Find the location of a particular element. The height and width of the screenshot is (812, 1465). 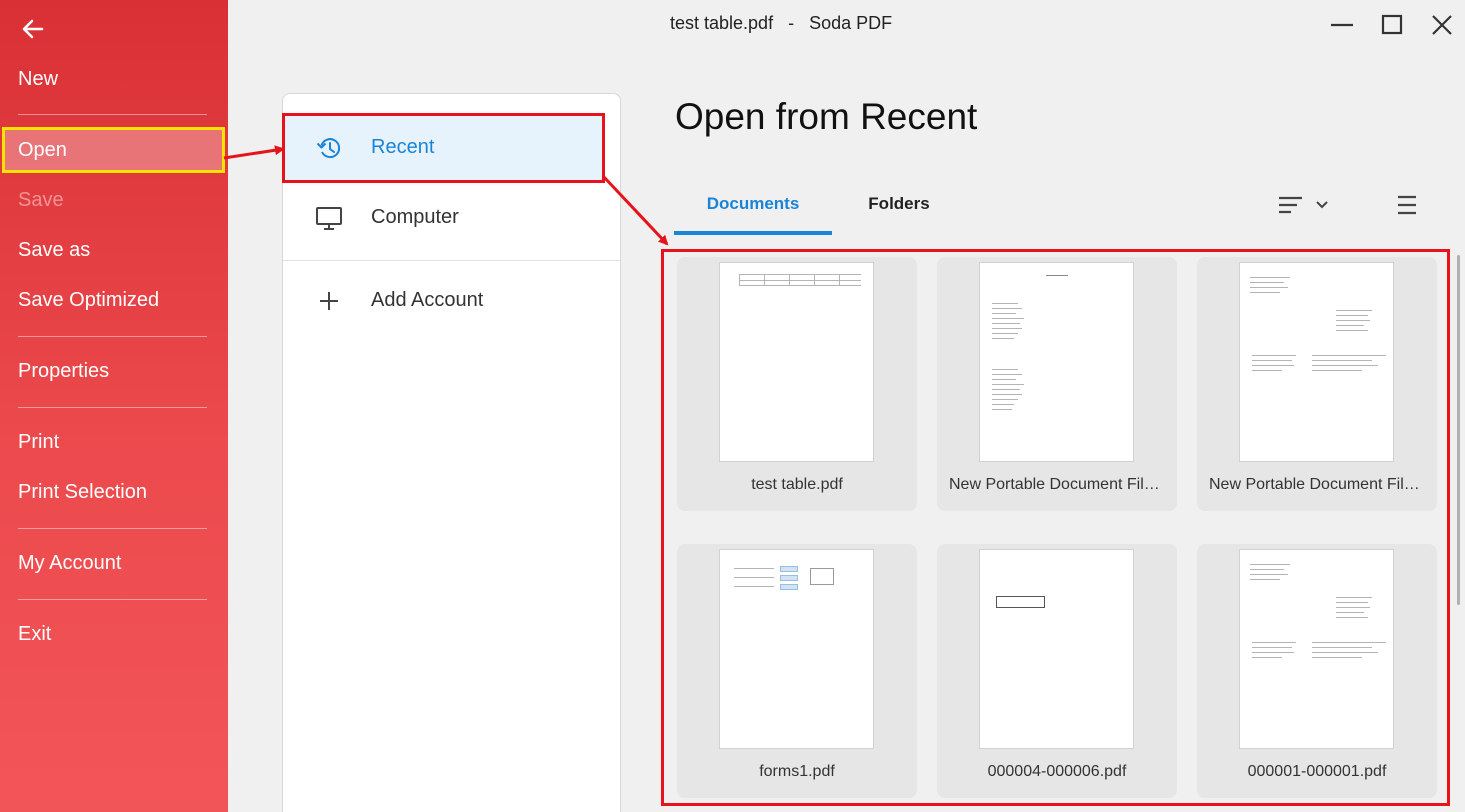

maximize-icon is located at coordinates (1392, 24).